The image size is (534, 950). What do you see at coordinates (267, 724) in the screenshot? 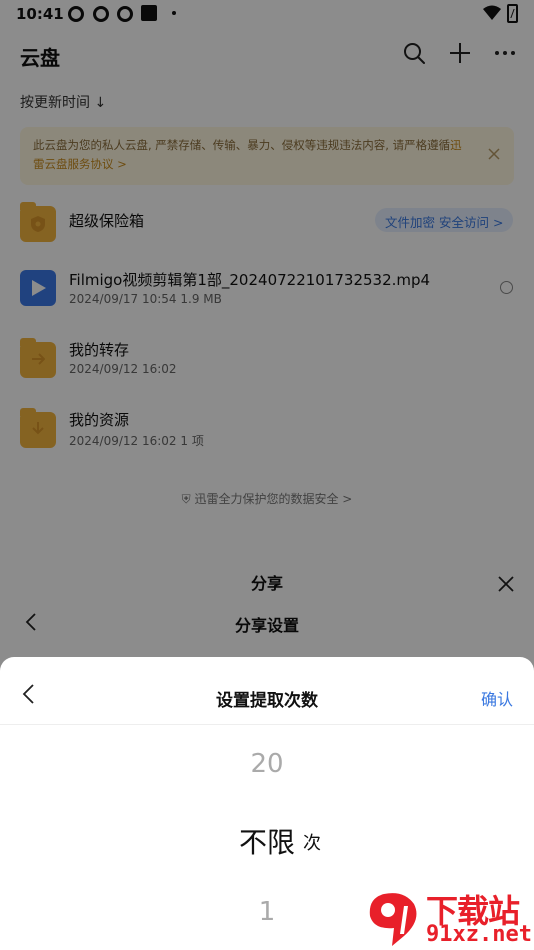
I see `divider` at bounding box center [267, 724].